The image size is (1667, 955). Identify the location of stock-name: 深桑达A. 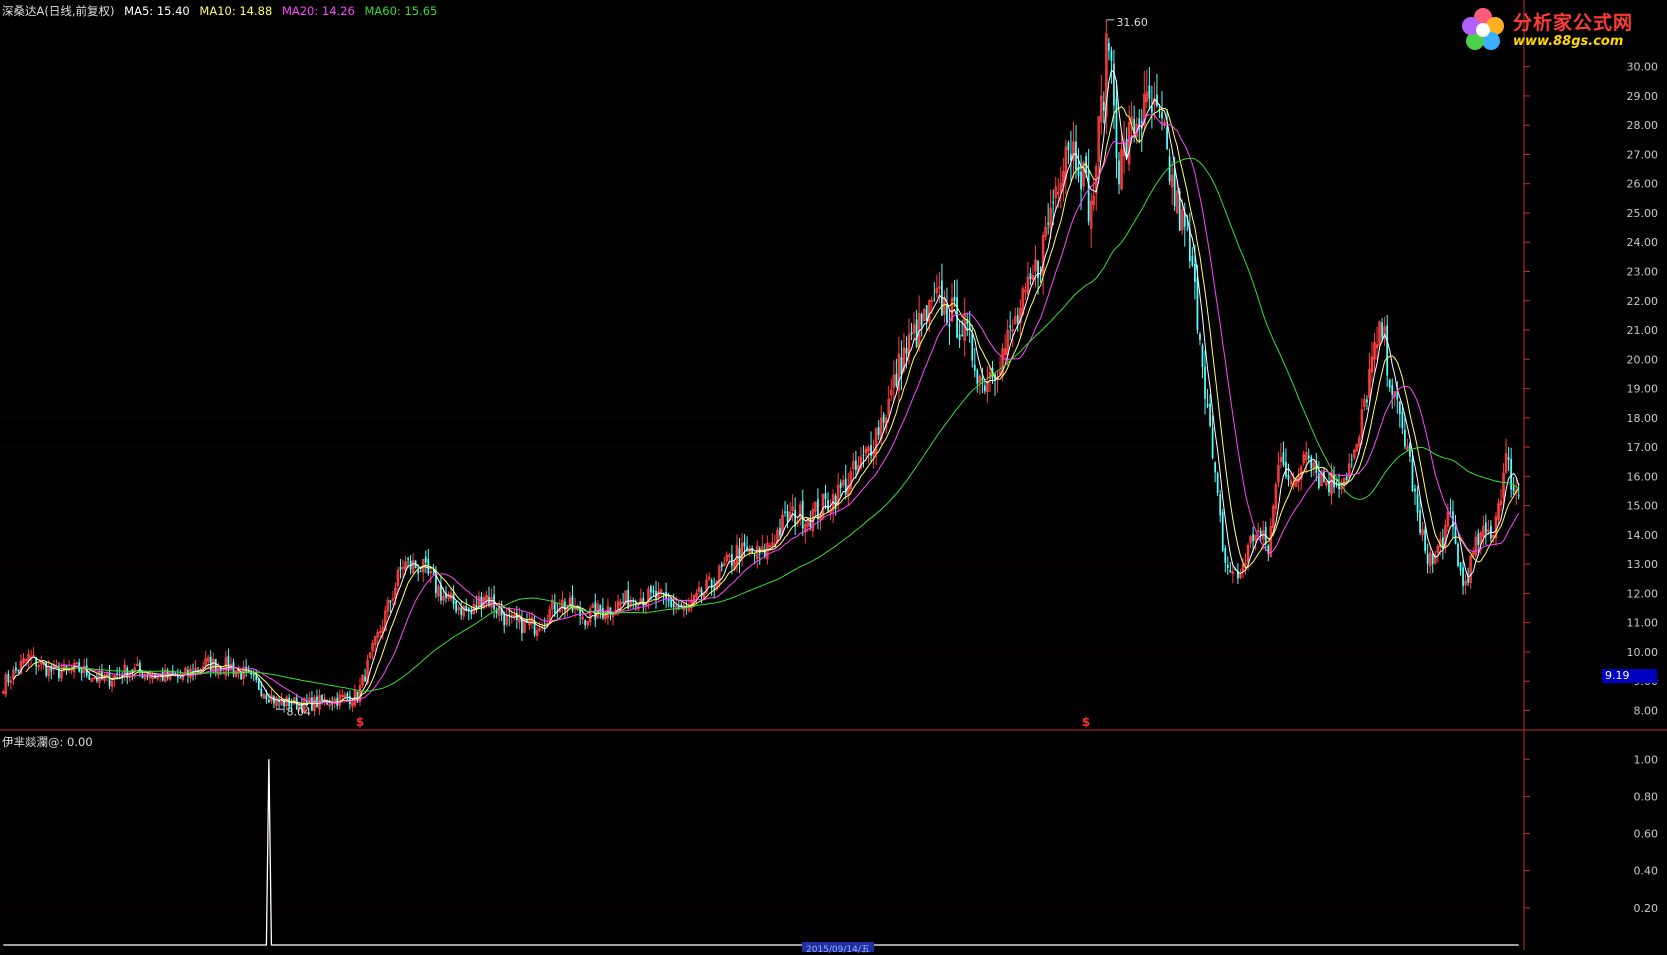
(23, 11).